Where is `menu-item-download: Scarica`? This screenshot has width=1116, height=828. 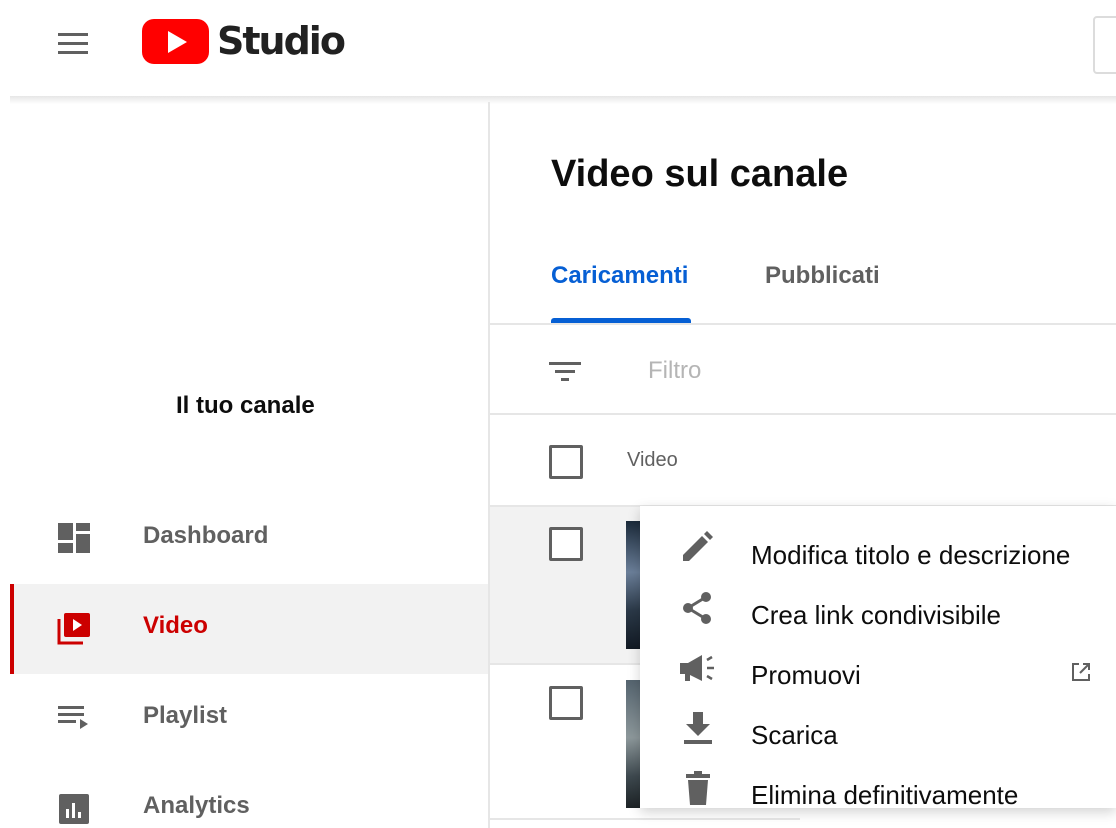
menu-item-download: Scarica is located at coordinates (878, 726).